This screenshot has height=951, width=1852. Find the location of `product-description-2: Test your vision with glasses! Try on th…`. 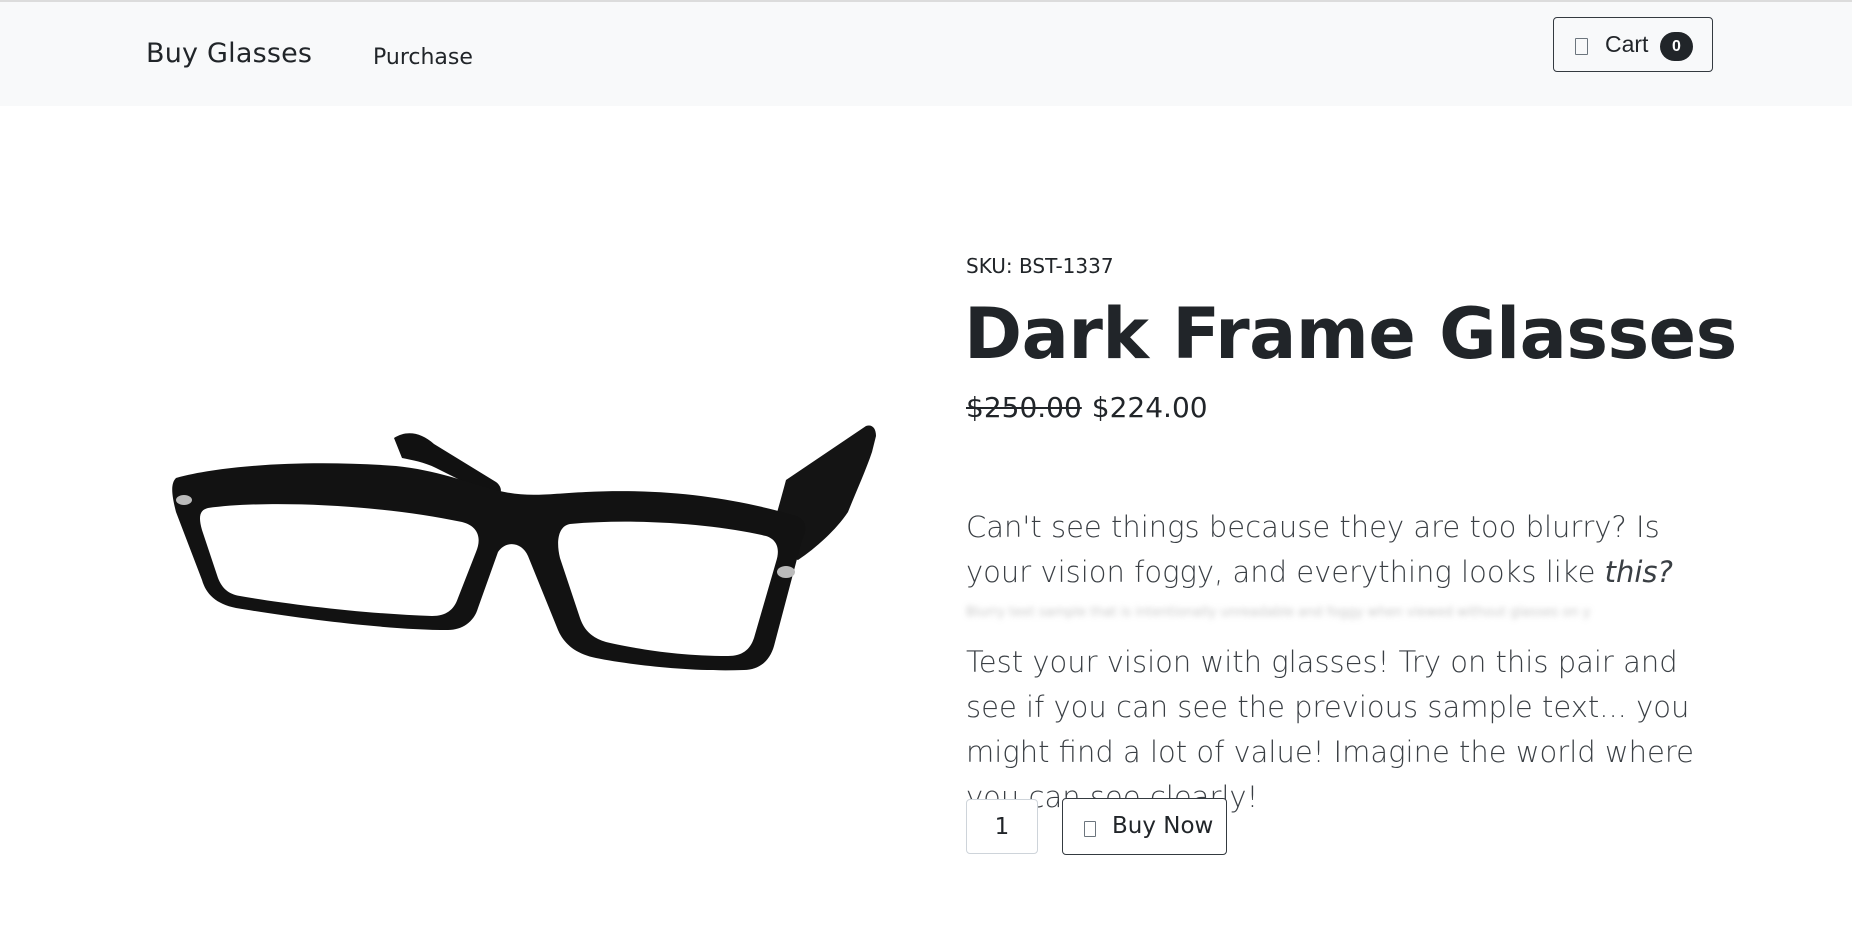

product-description-2: Test your vision with glasses! Try on th… is located at coordinates (1330, 729).